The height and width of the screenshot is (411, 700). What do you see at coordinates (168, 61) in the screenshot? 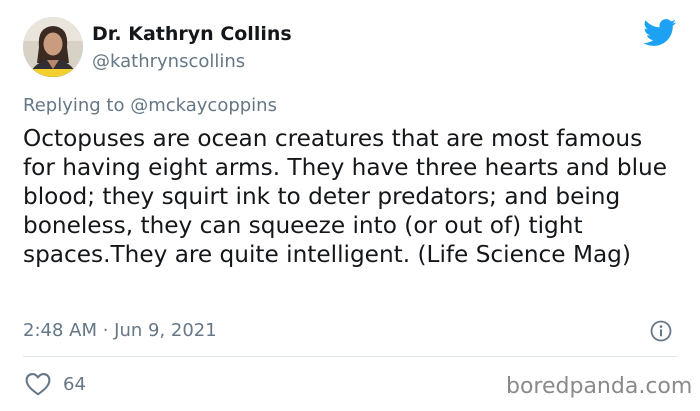
I see `author-handle: @kathrynscollins` at bounding box center [168, 61].